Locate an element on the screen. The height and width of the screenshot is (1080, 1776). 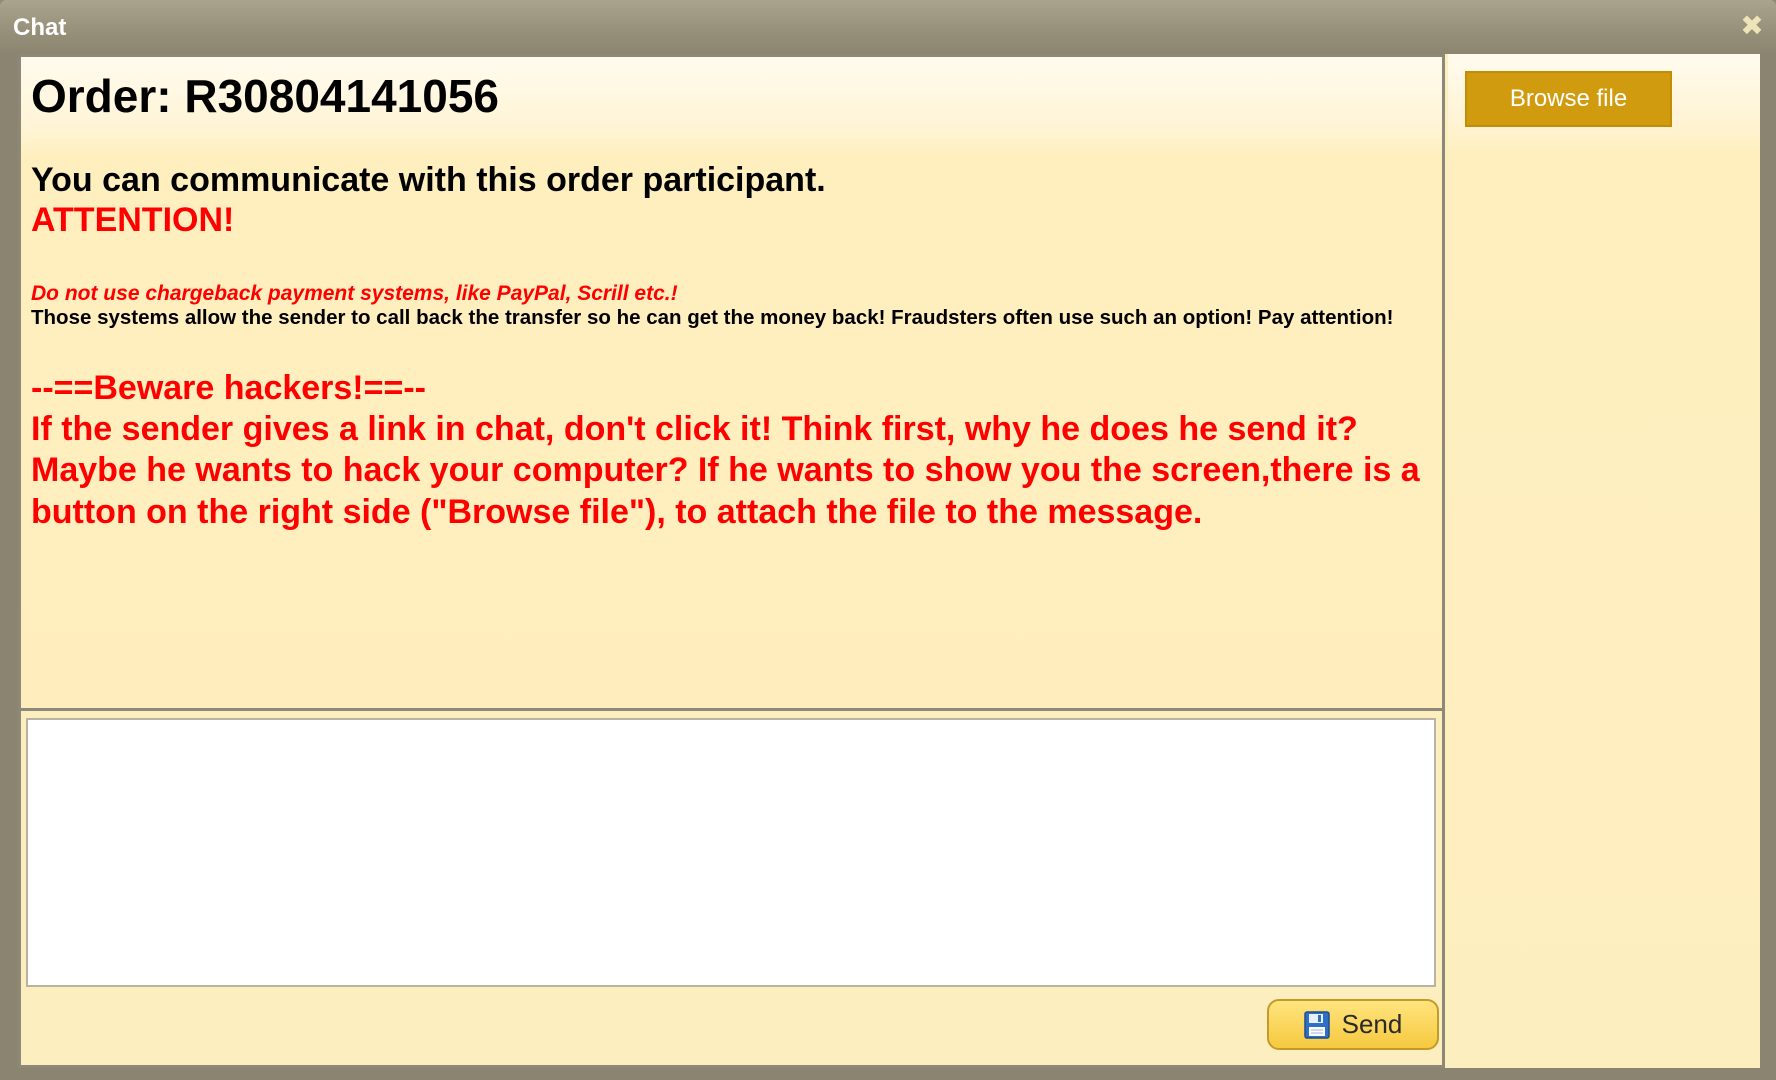
send-button: Send is located at coordinates (1353, 1024).